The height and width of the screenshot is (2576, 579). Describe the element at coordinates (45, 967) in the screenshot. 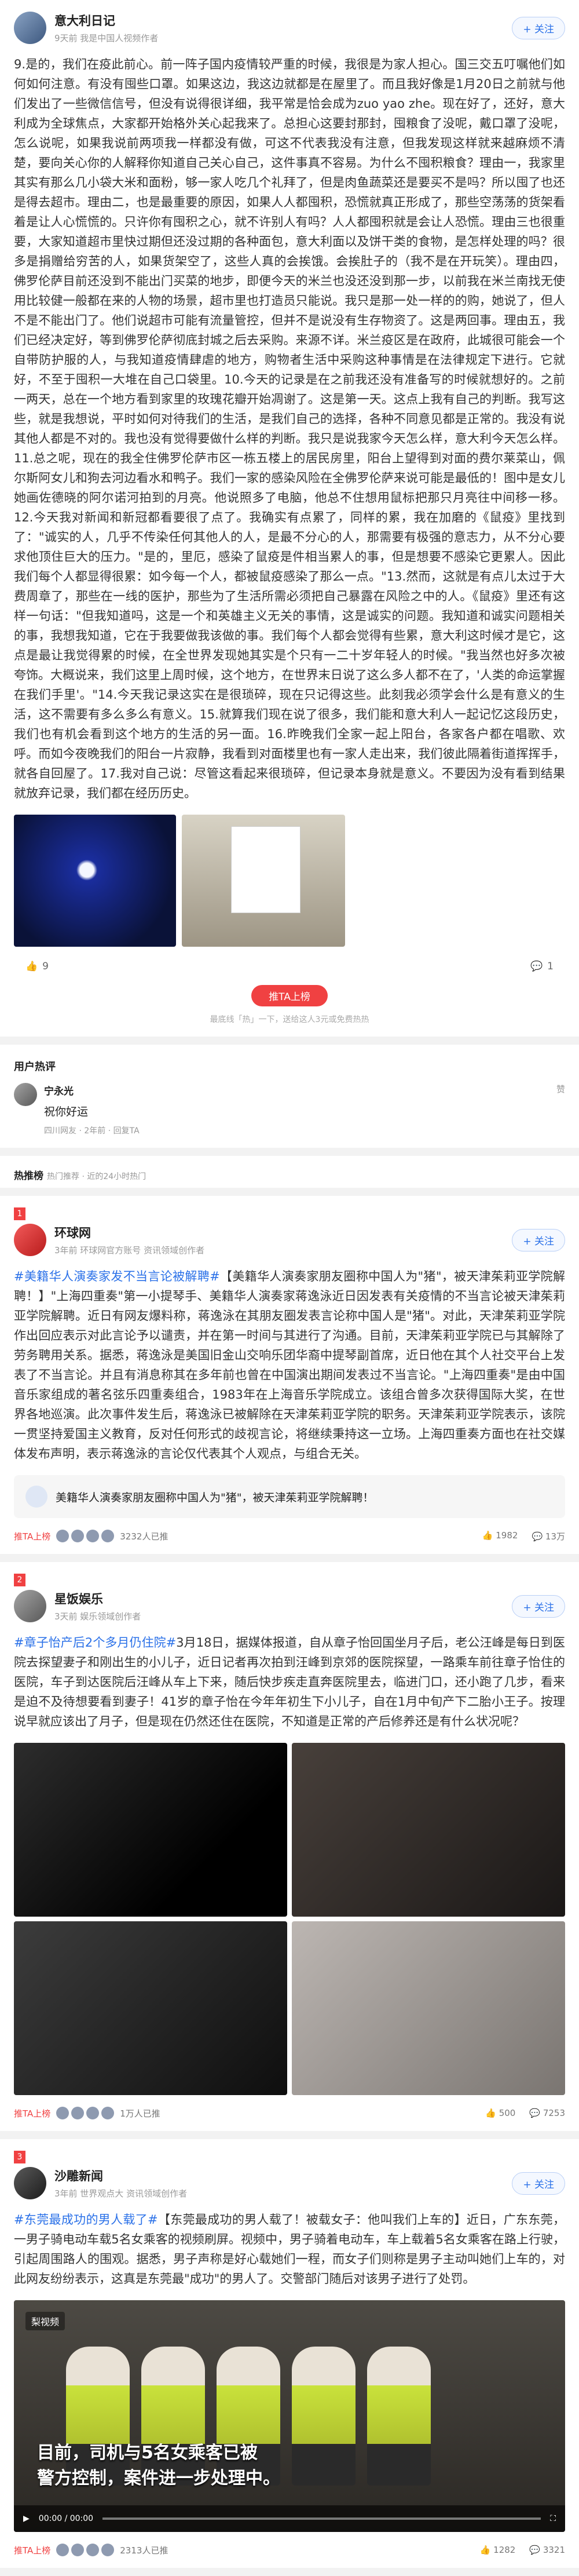

I see `like-count: 9` at that location.